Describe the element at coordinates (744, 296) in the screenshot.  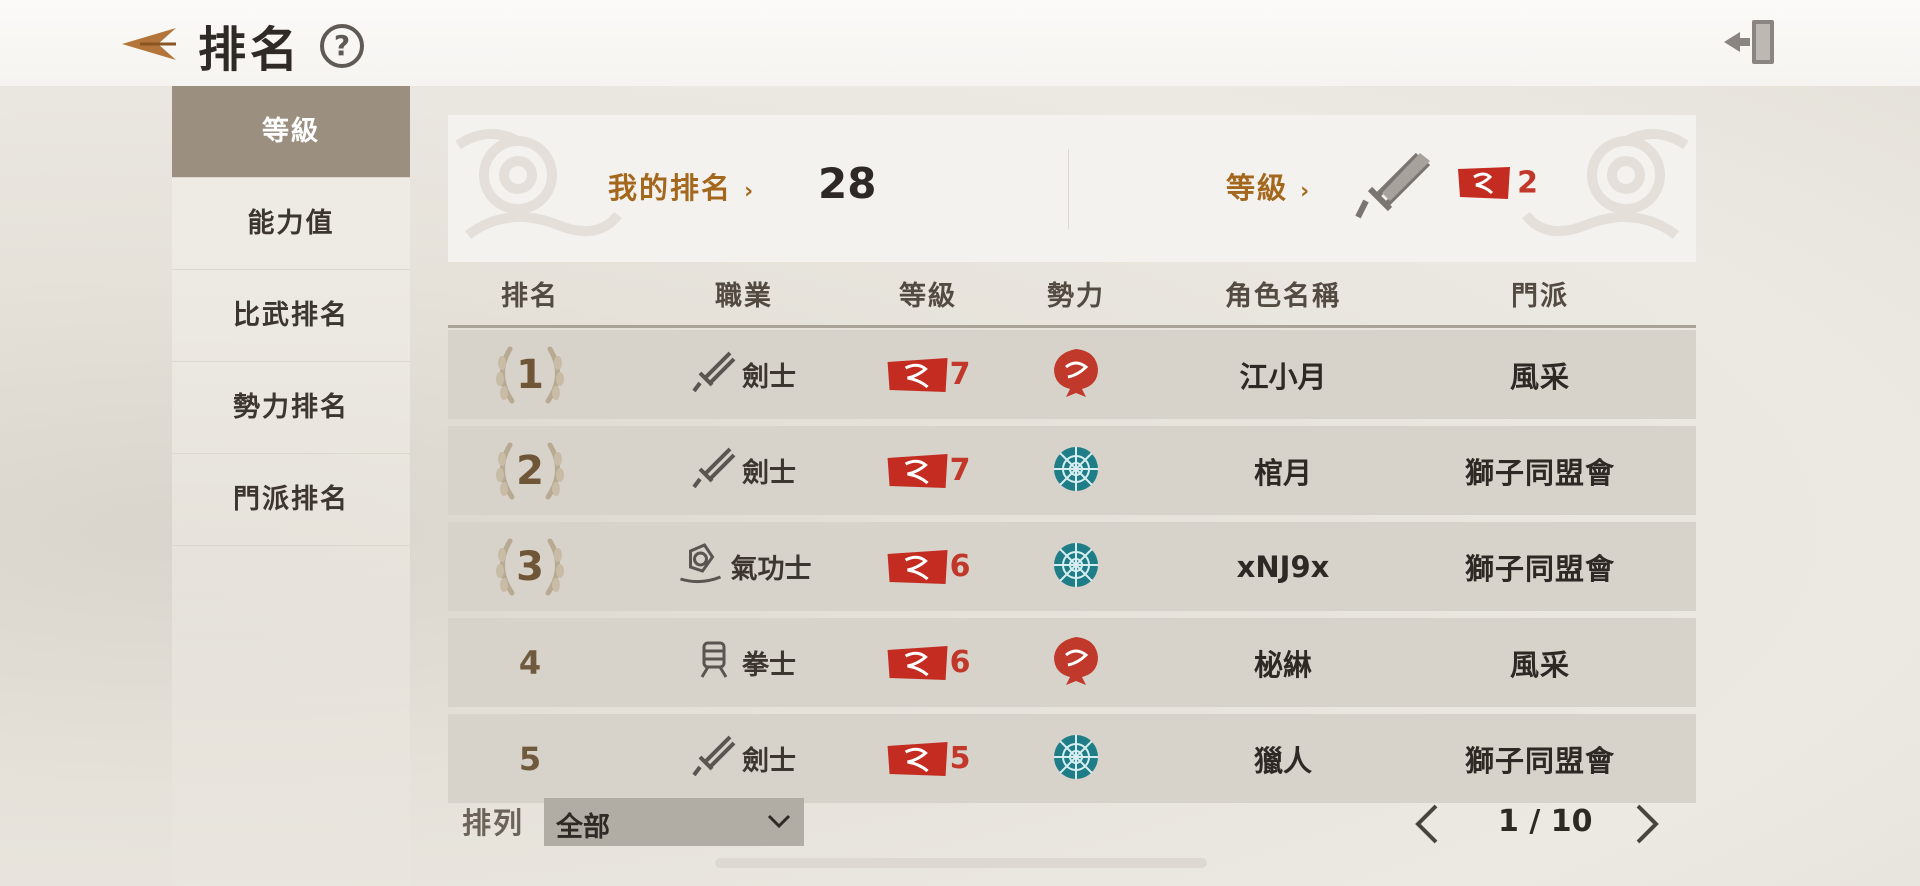
I see `col-job: 職業` at that location.